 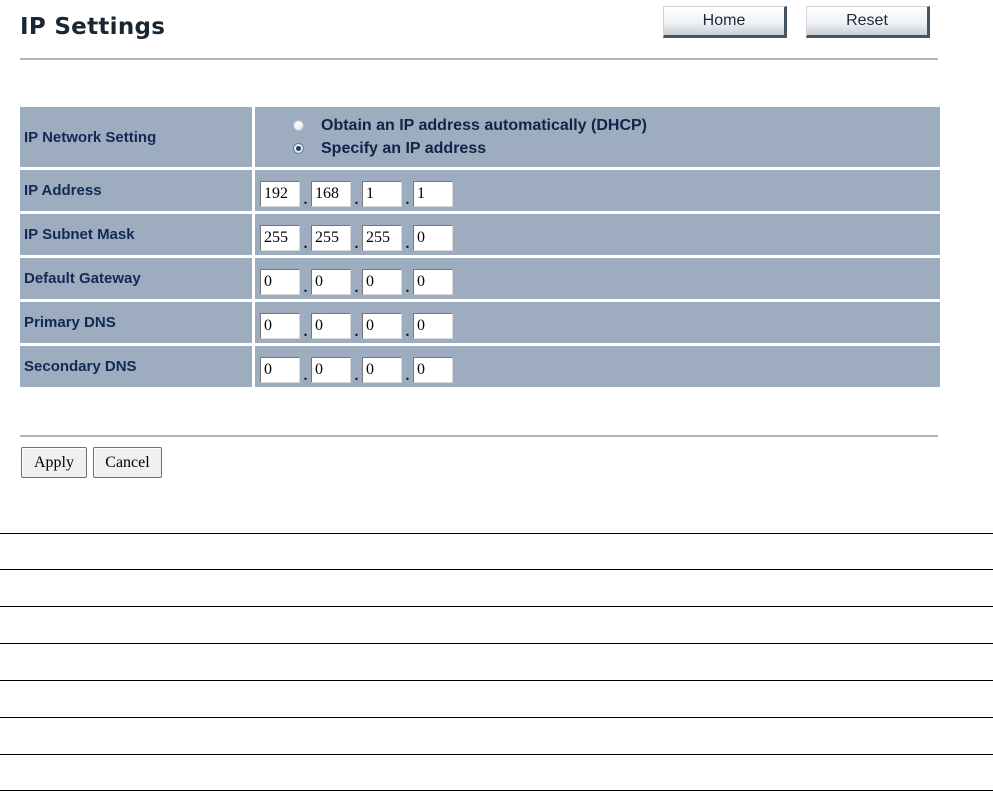 What do you see at coordinates (600, 235) in the screenshot?
I see `subnet-mask-field: . . .` at bounding box center [600, 235].